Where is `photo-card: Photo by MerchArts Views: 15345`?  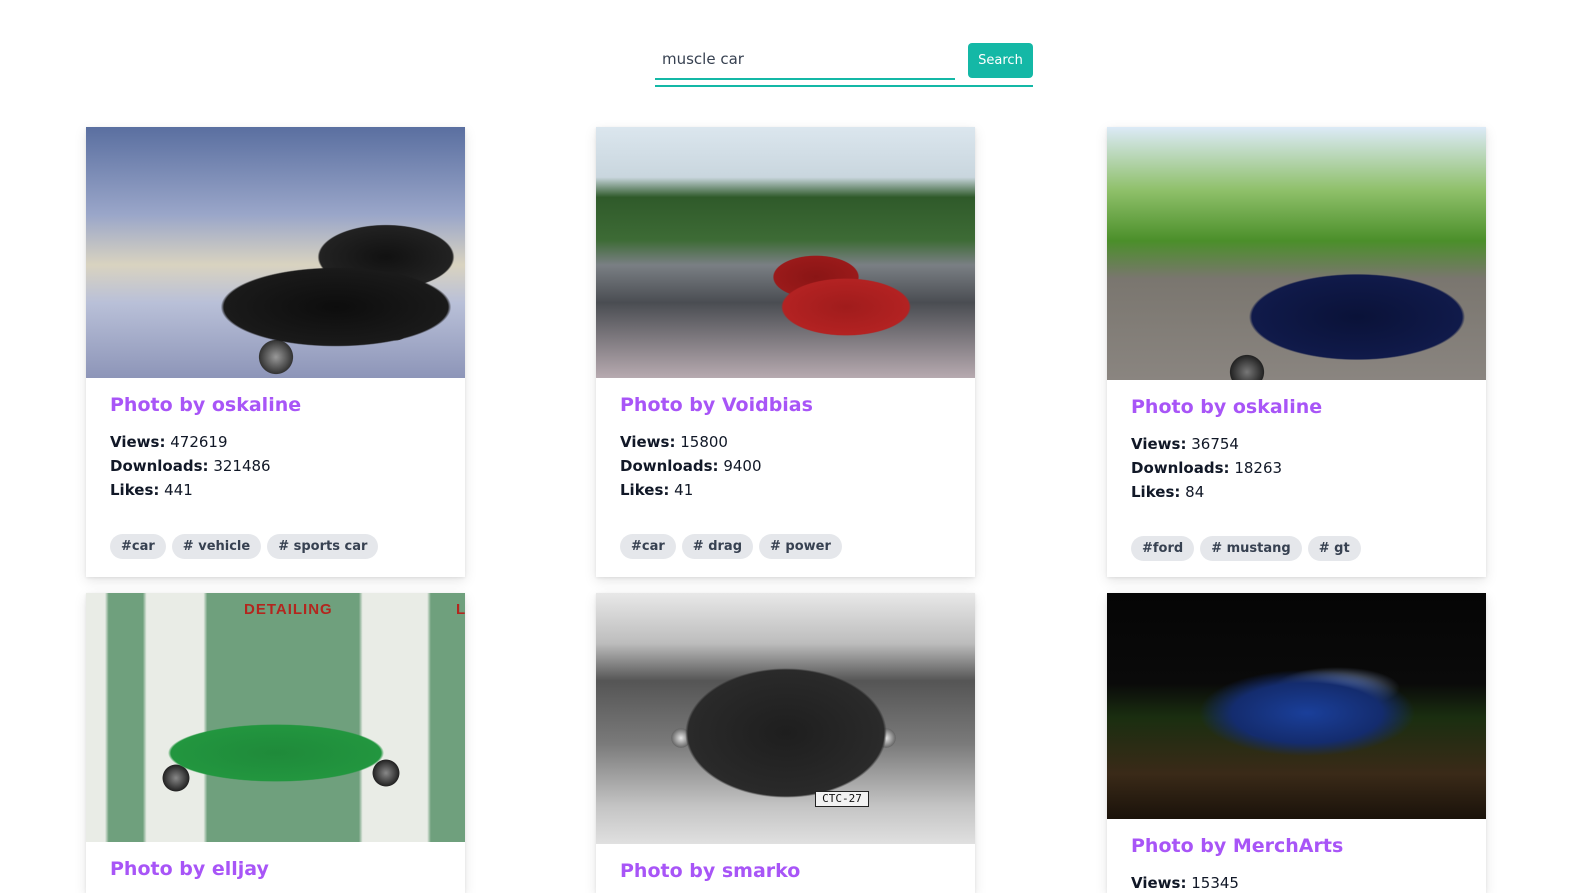
photo-card: Photo by MerchArts Views: 15345 is located at coordinates (1296, 743).